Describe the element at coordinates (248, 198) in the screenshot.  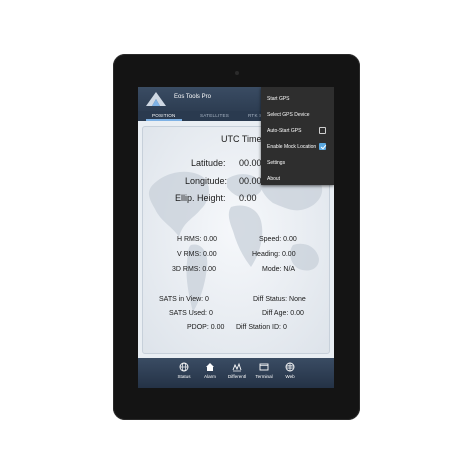
I see `ellip-height-value: 0.00` at that location.